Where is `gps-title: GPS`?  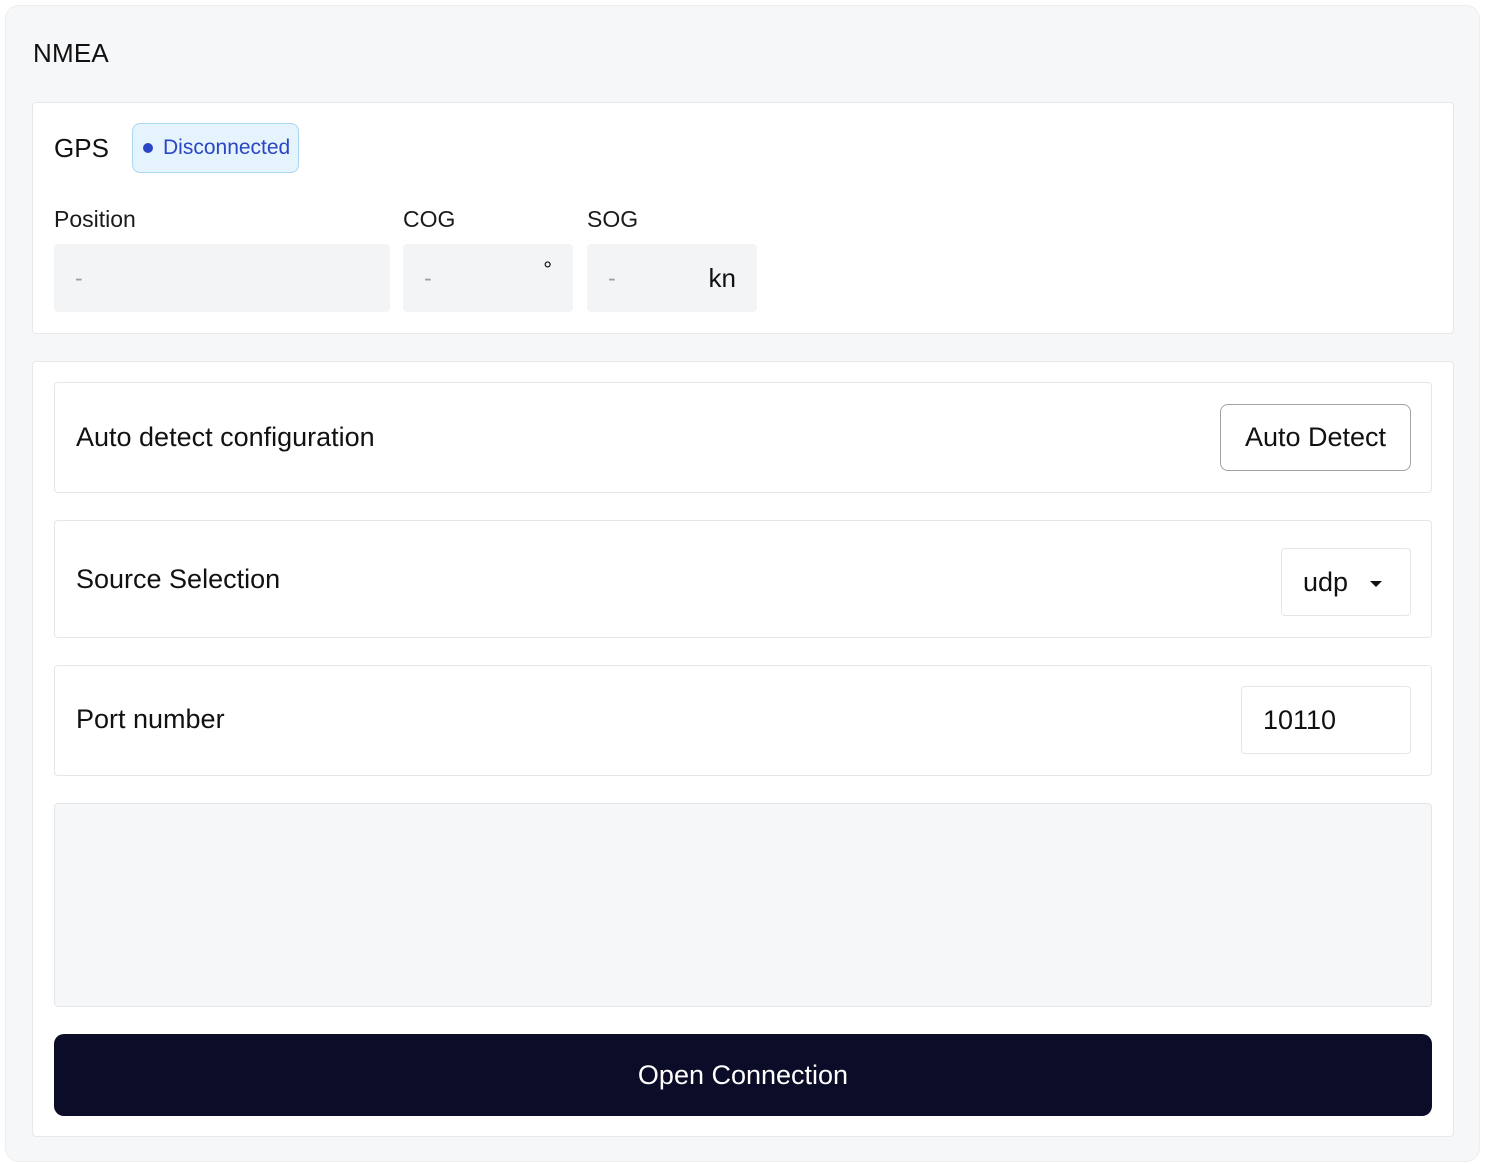
gps-title: GPS is located at coordinates (81, 148).